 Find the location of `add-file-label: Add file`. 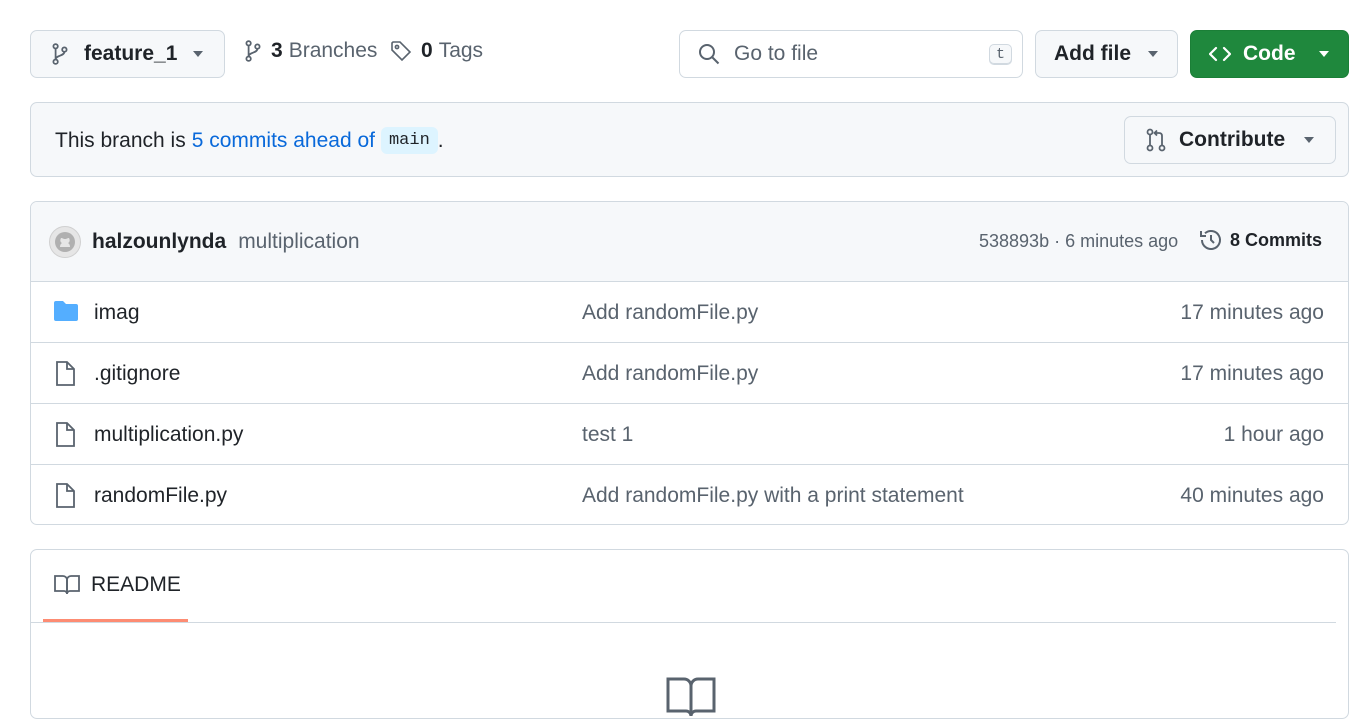

add-file-label: Add file is located at coordinates (1092, 53).